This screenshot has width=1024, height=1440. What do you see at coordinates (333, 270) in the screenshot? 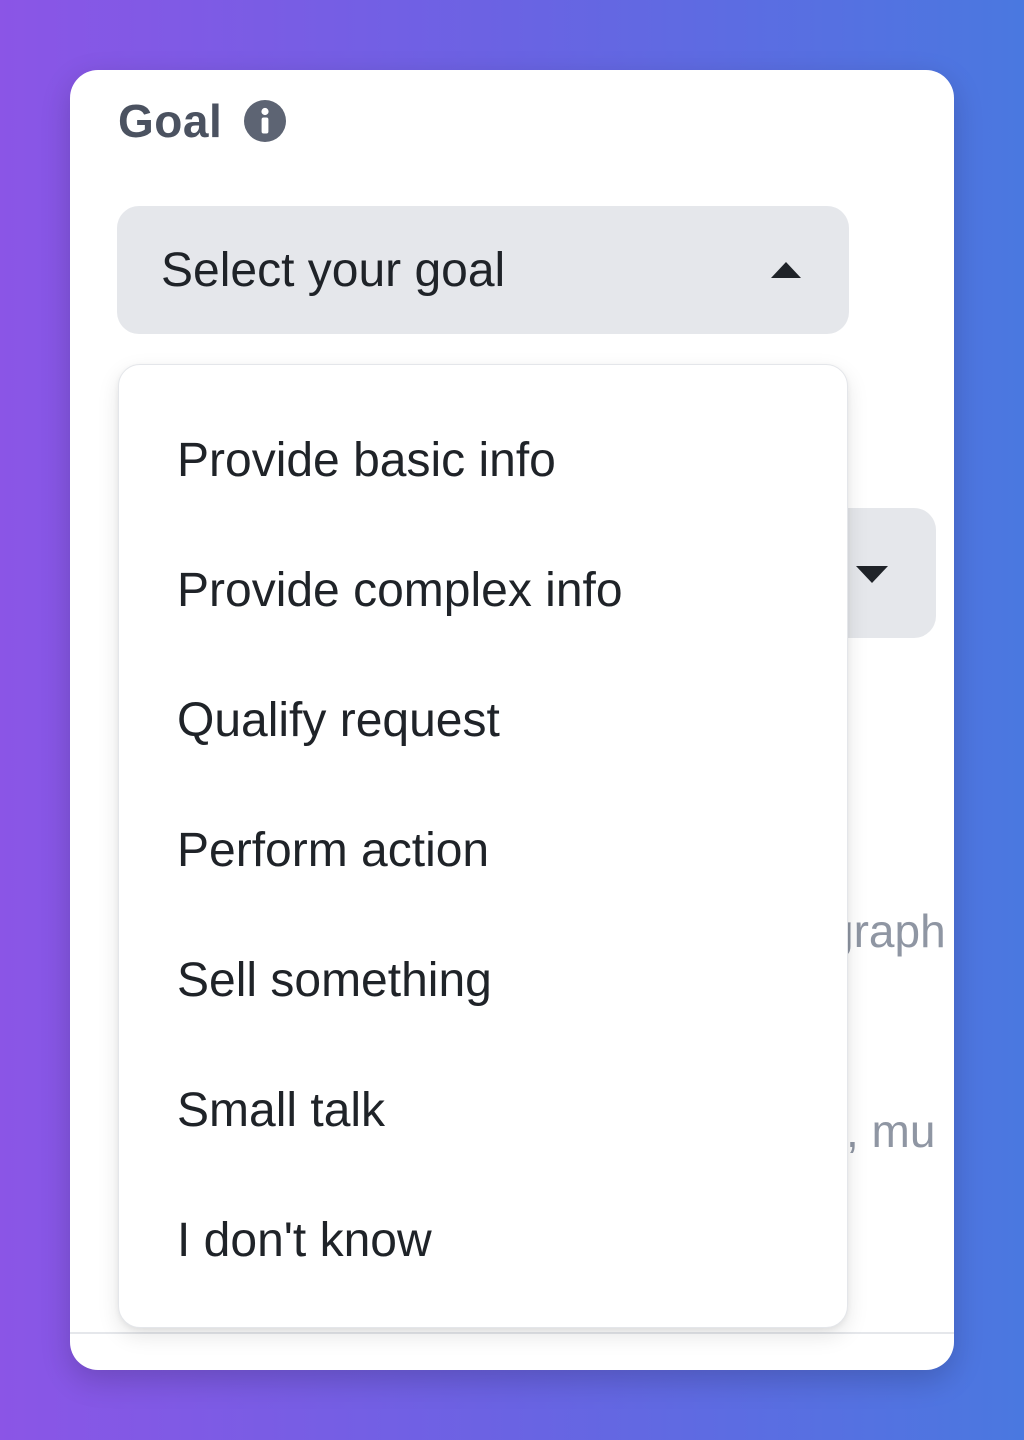
I see `goal-select-value: Select your goal` at bounding box center [333, 270].